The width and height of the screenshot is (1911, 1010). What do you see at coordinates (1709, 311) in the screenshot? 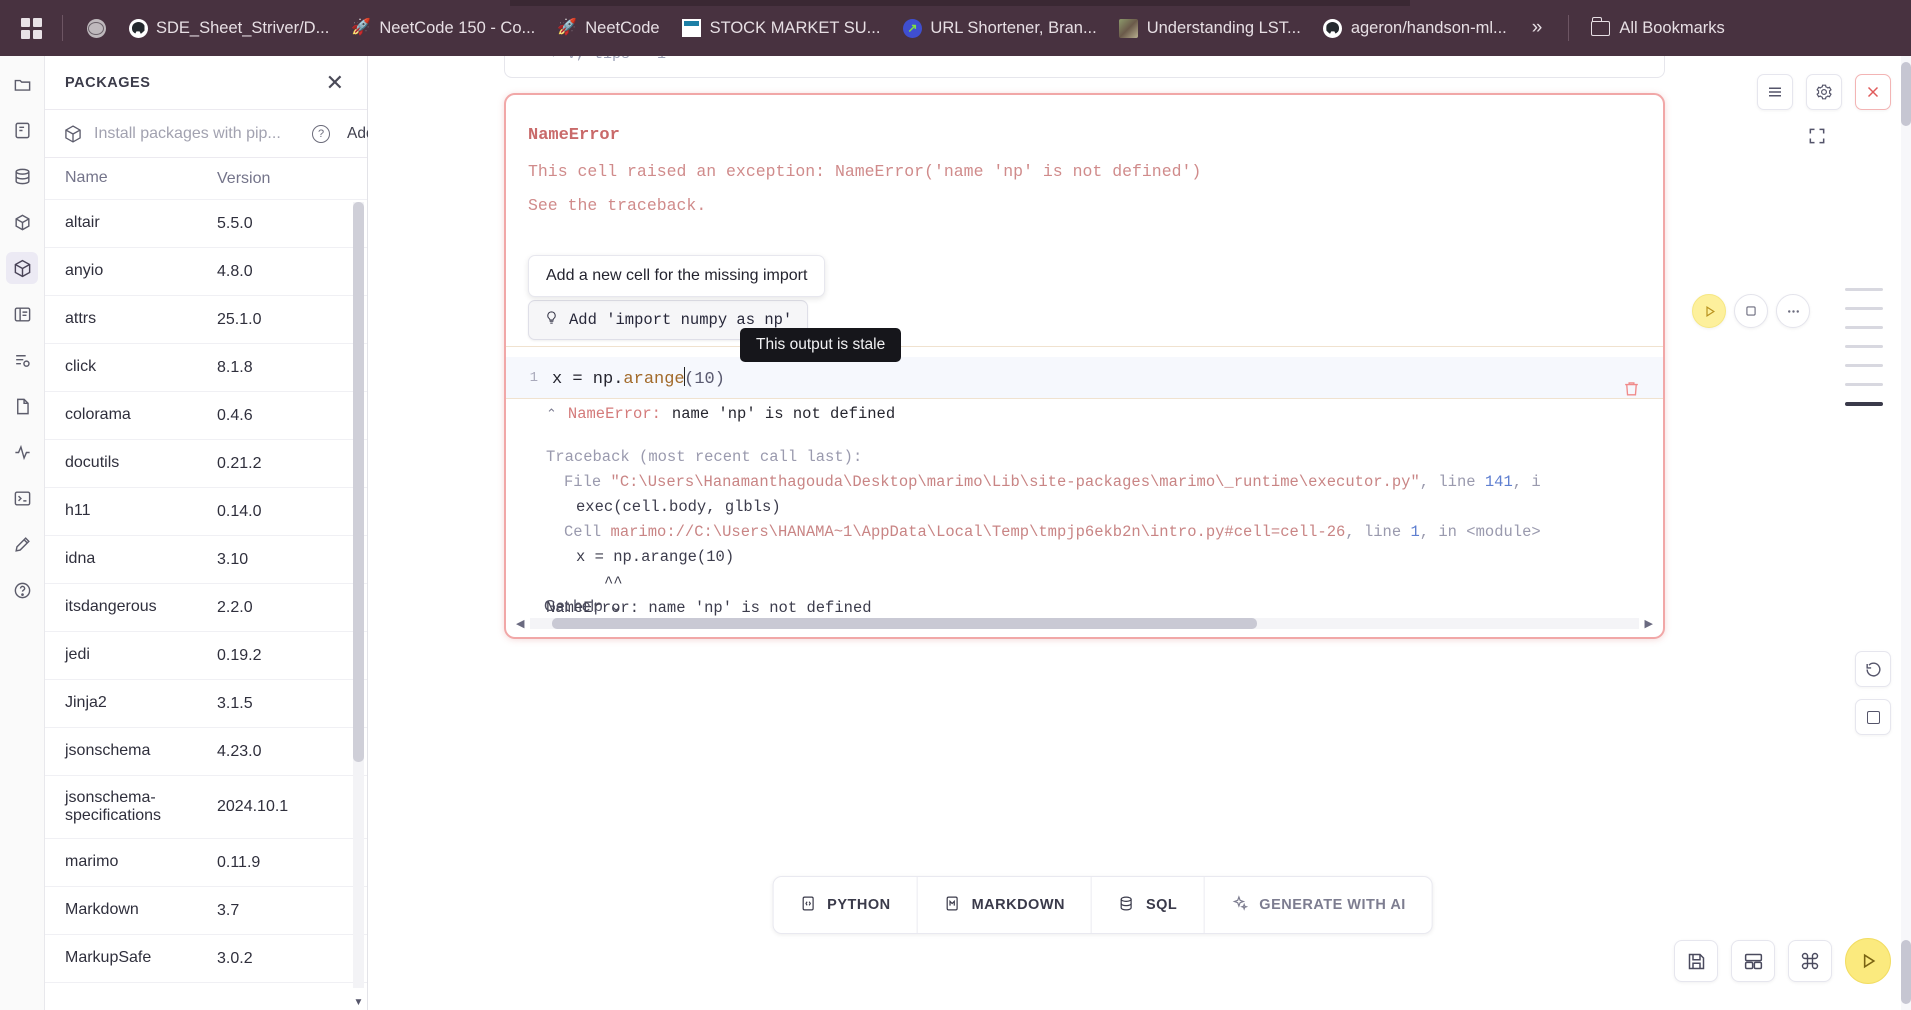
I see `run-cell-button` at bounding box center [1709, 311].